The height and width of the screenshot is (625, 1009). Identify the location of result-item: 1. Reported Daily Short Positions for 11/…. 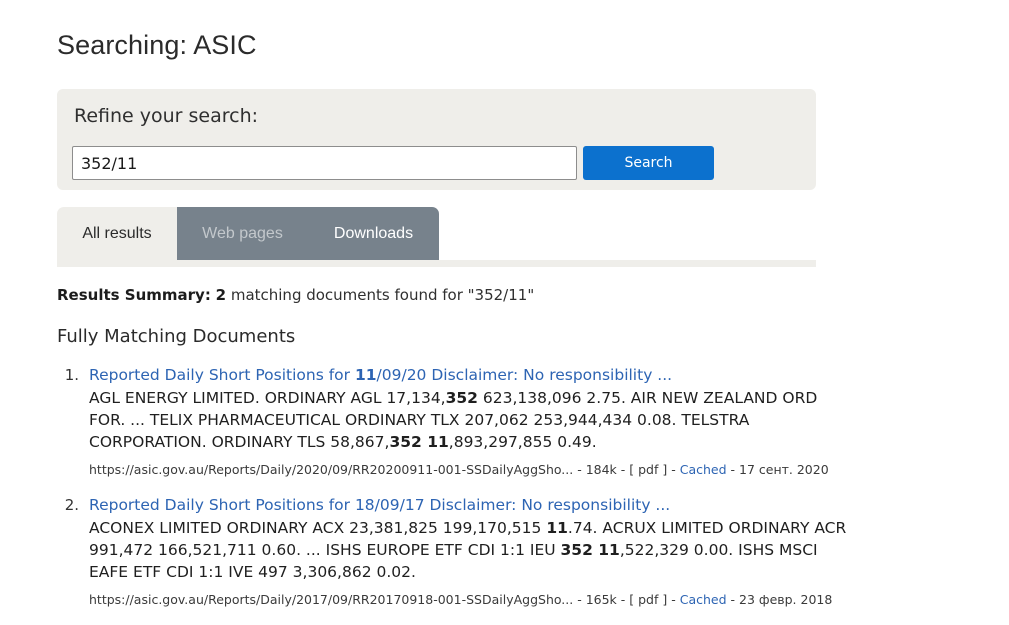
(457, 421).